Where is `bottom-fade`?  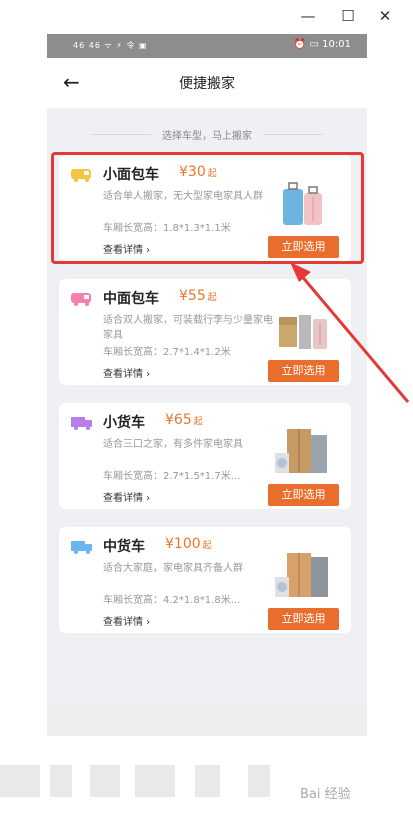
bottom-fade is located at coordinates (207, 720).